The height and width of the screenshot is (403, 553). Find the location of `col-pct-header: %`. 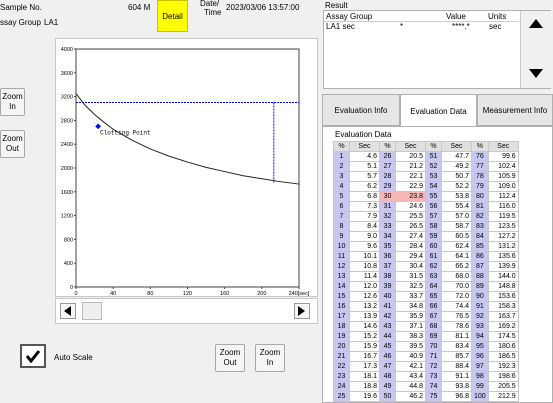

col-pct-header: % is located at coordinates (480, 146).